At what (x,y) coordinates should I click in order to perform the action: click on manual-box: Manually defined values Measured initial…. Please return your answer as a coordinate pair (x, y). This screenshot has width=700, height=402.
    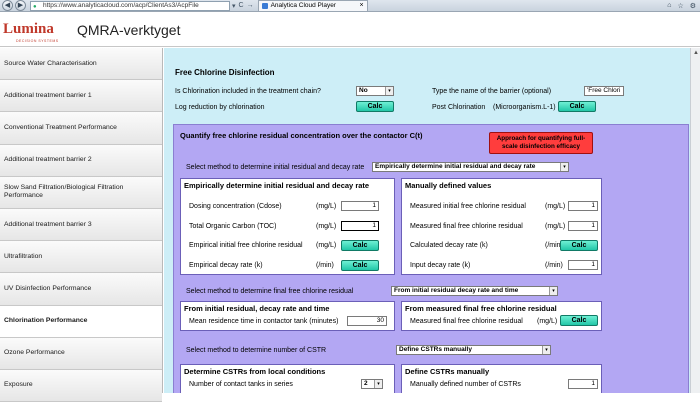
    Looking at the image, I should click on (501, 226).